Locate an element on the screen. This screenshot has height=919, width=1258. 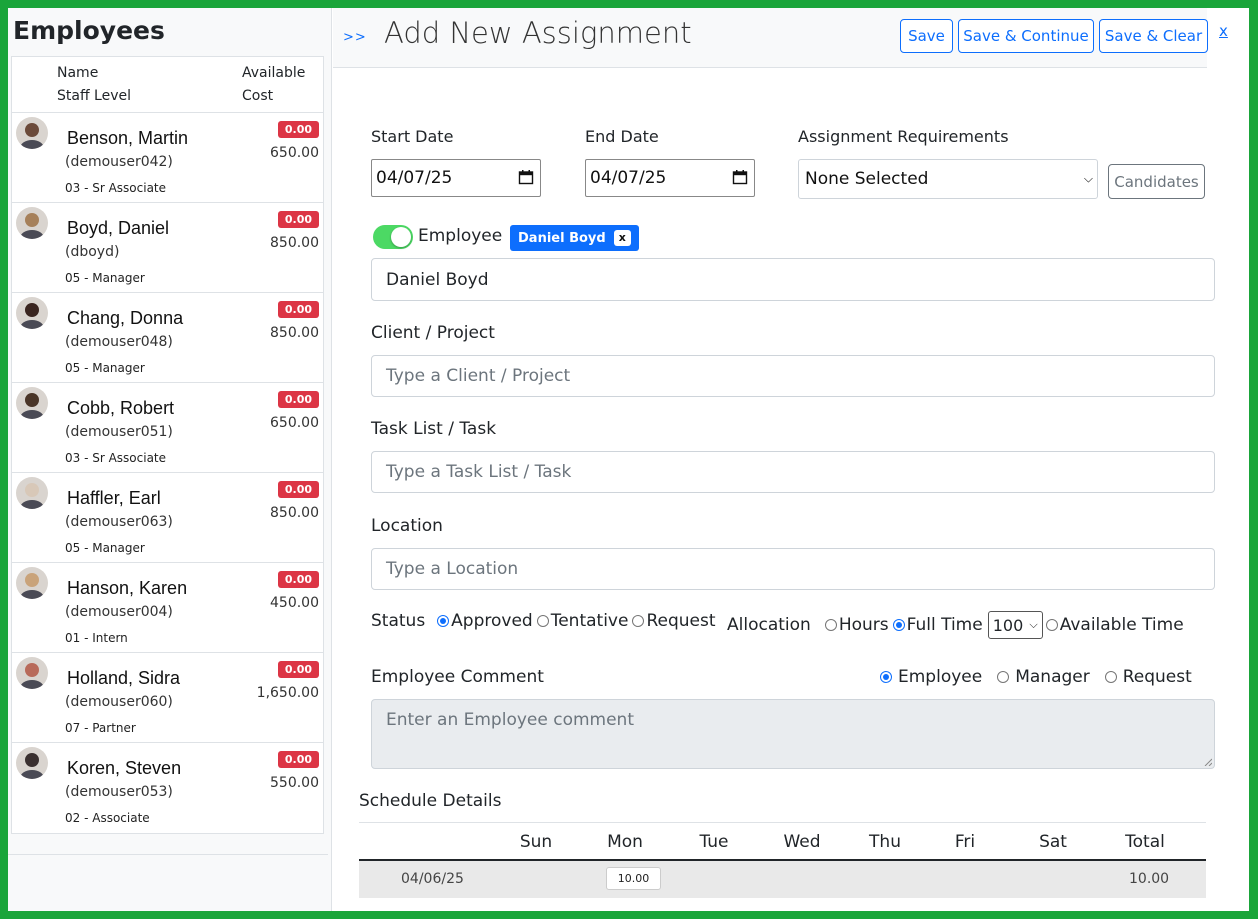
expand-sidebar-button: >> is located at coordinates (355, 37).